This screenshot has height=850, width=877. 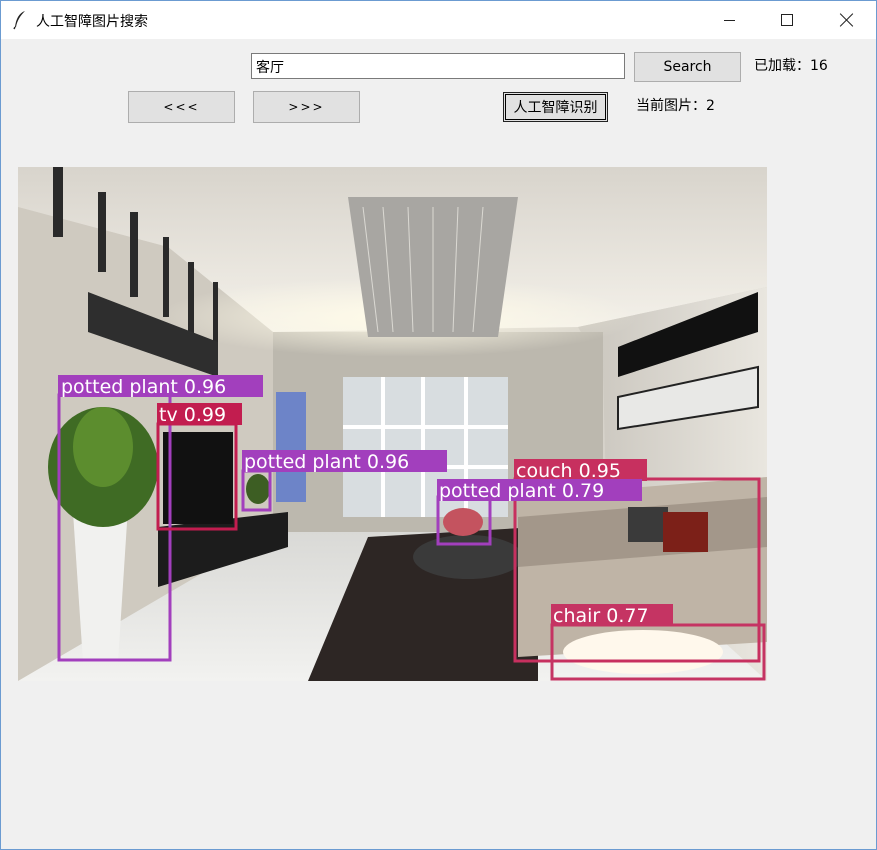 What do you see at coordinates (521, 491) in the screenshot?
I see `detection-label: potted plant 0.79` at bounding box center [521, 491].